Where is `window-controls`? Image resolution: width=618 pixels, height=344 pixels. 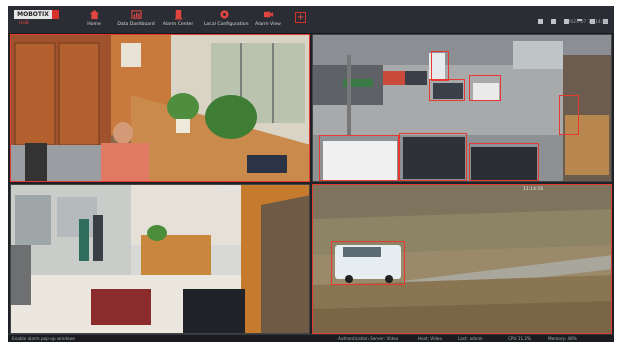
window-controls is located at coordinates (571, 16).